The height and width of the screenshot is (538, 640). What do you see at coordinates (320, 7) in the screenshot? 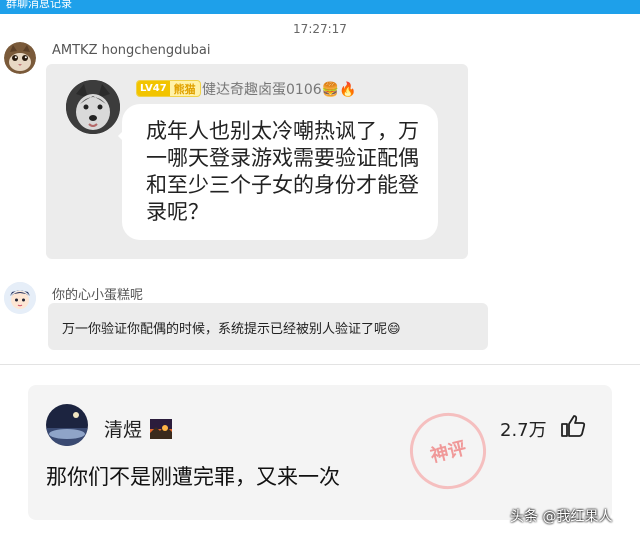
I see `title-bar: 群聊消息记录` at bounding box center [320, 7].